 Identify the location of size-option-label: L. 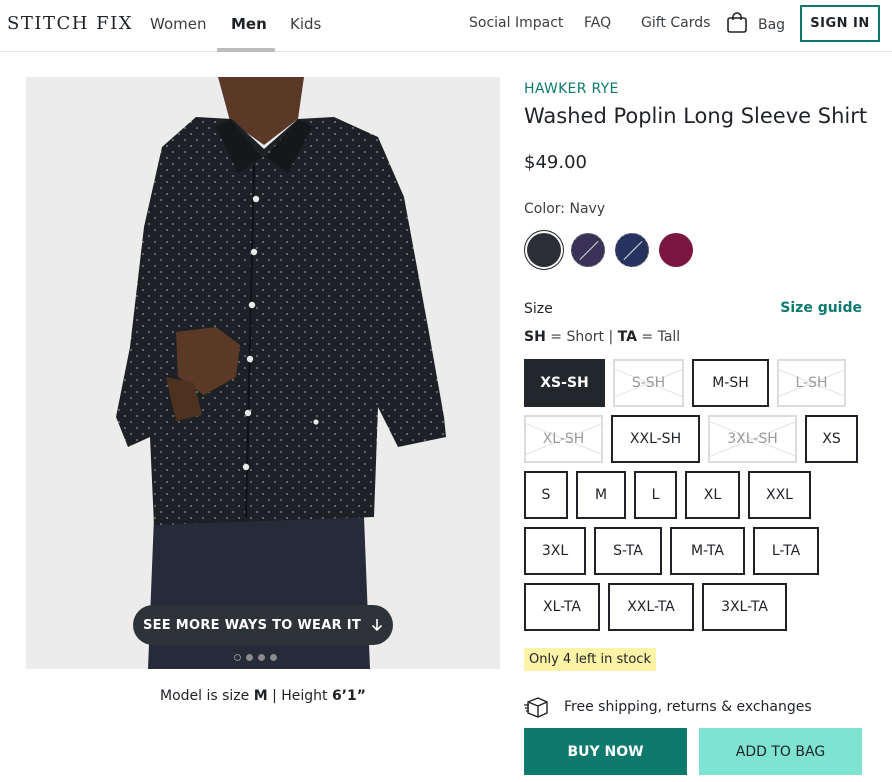
(655, 495).